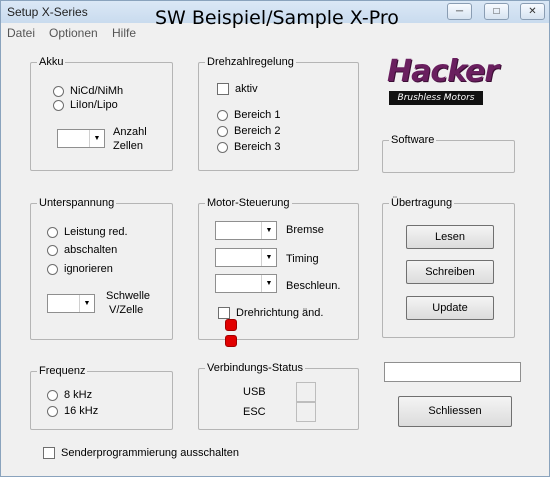  I want to click on brake-combobox: ▼, so click(246, 230).